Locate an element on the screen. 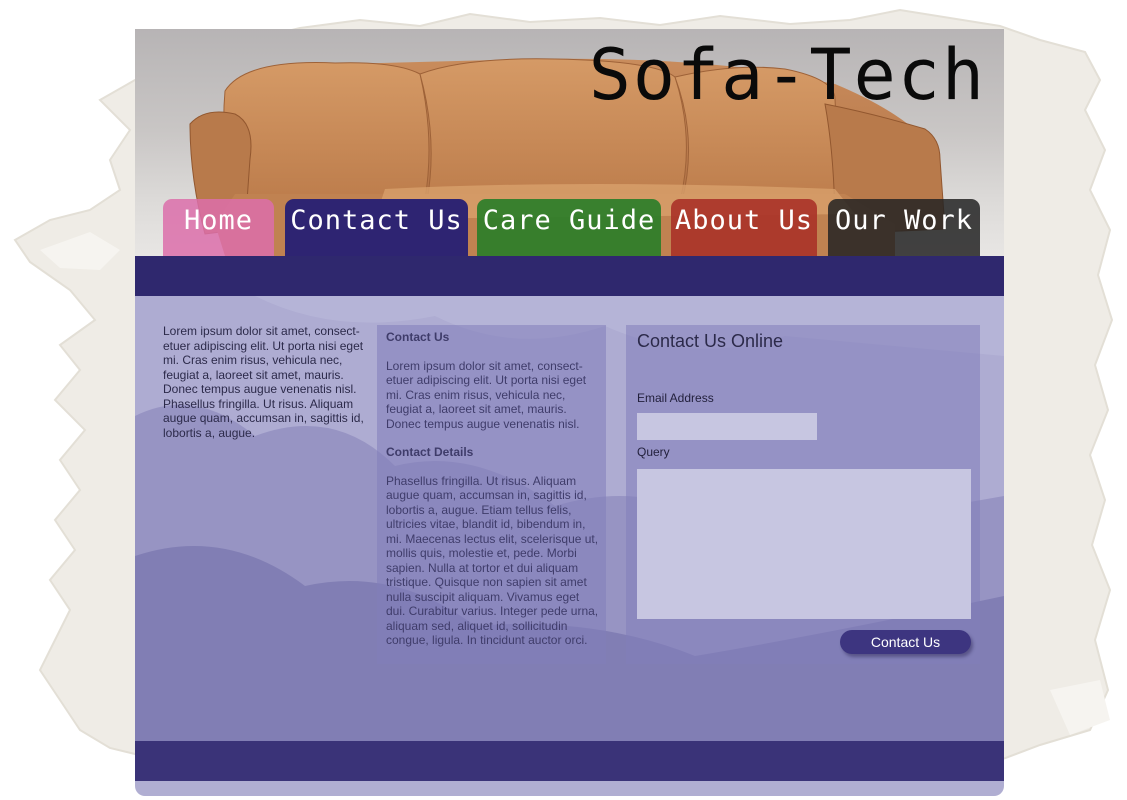 The image size is (1127, 800). footer-band is located at coordinates (569, 761).